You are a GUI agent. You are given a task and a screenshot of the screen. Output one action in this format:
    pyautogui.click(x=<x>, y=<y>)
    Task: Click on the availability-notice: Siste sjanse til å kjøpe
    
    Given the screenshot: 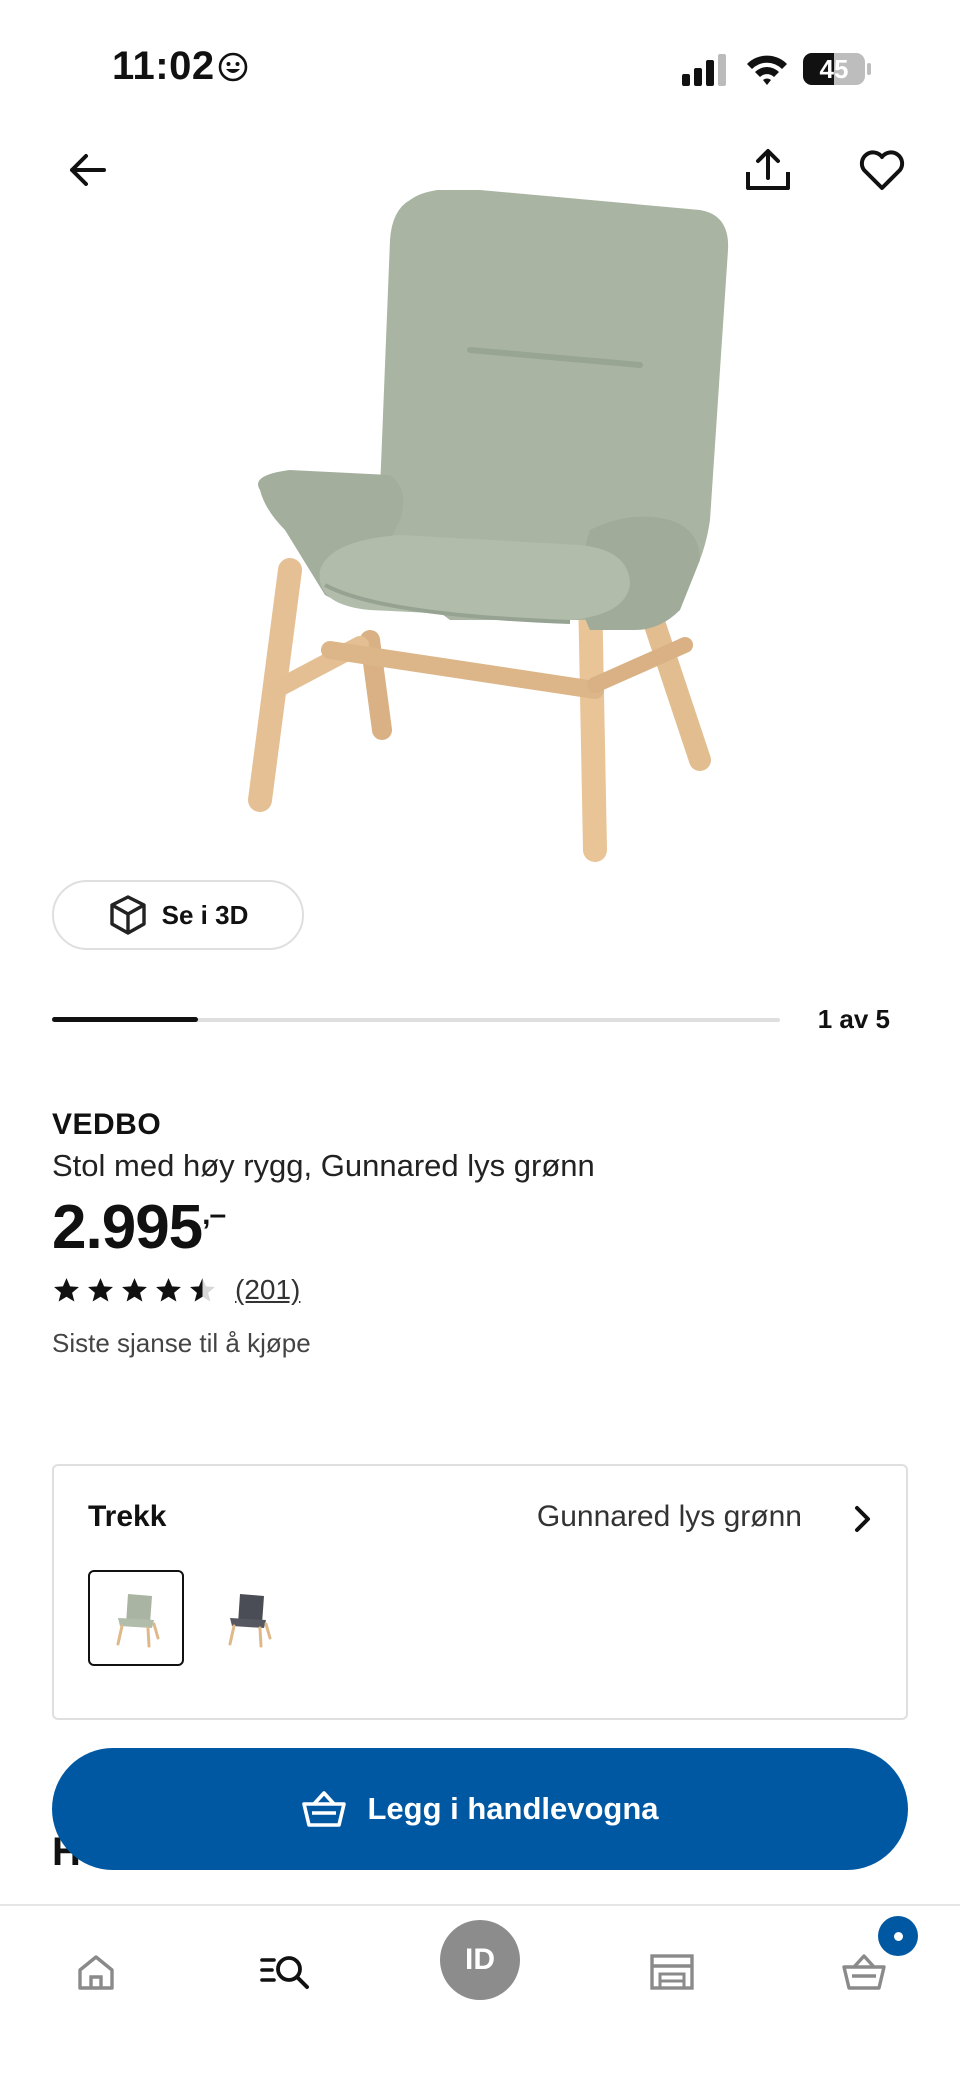 What is the action you would take?
    pyautogui.click(x=181, y=1343)
    